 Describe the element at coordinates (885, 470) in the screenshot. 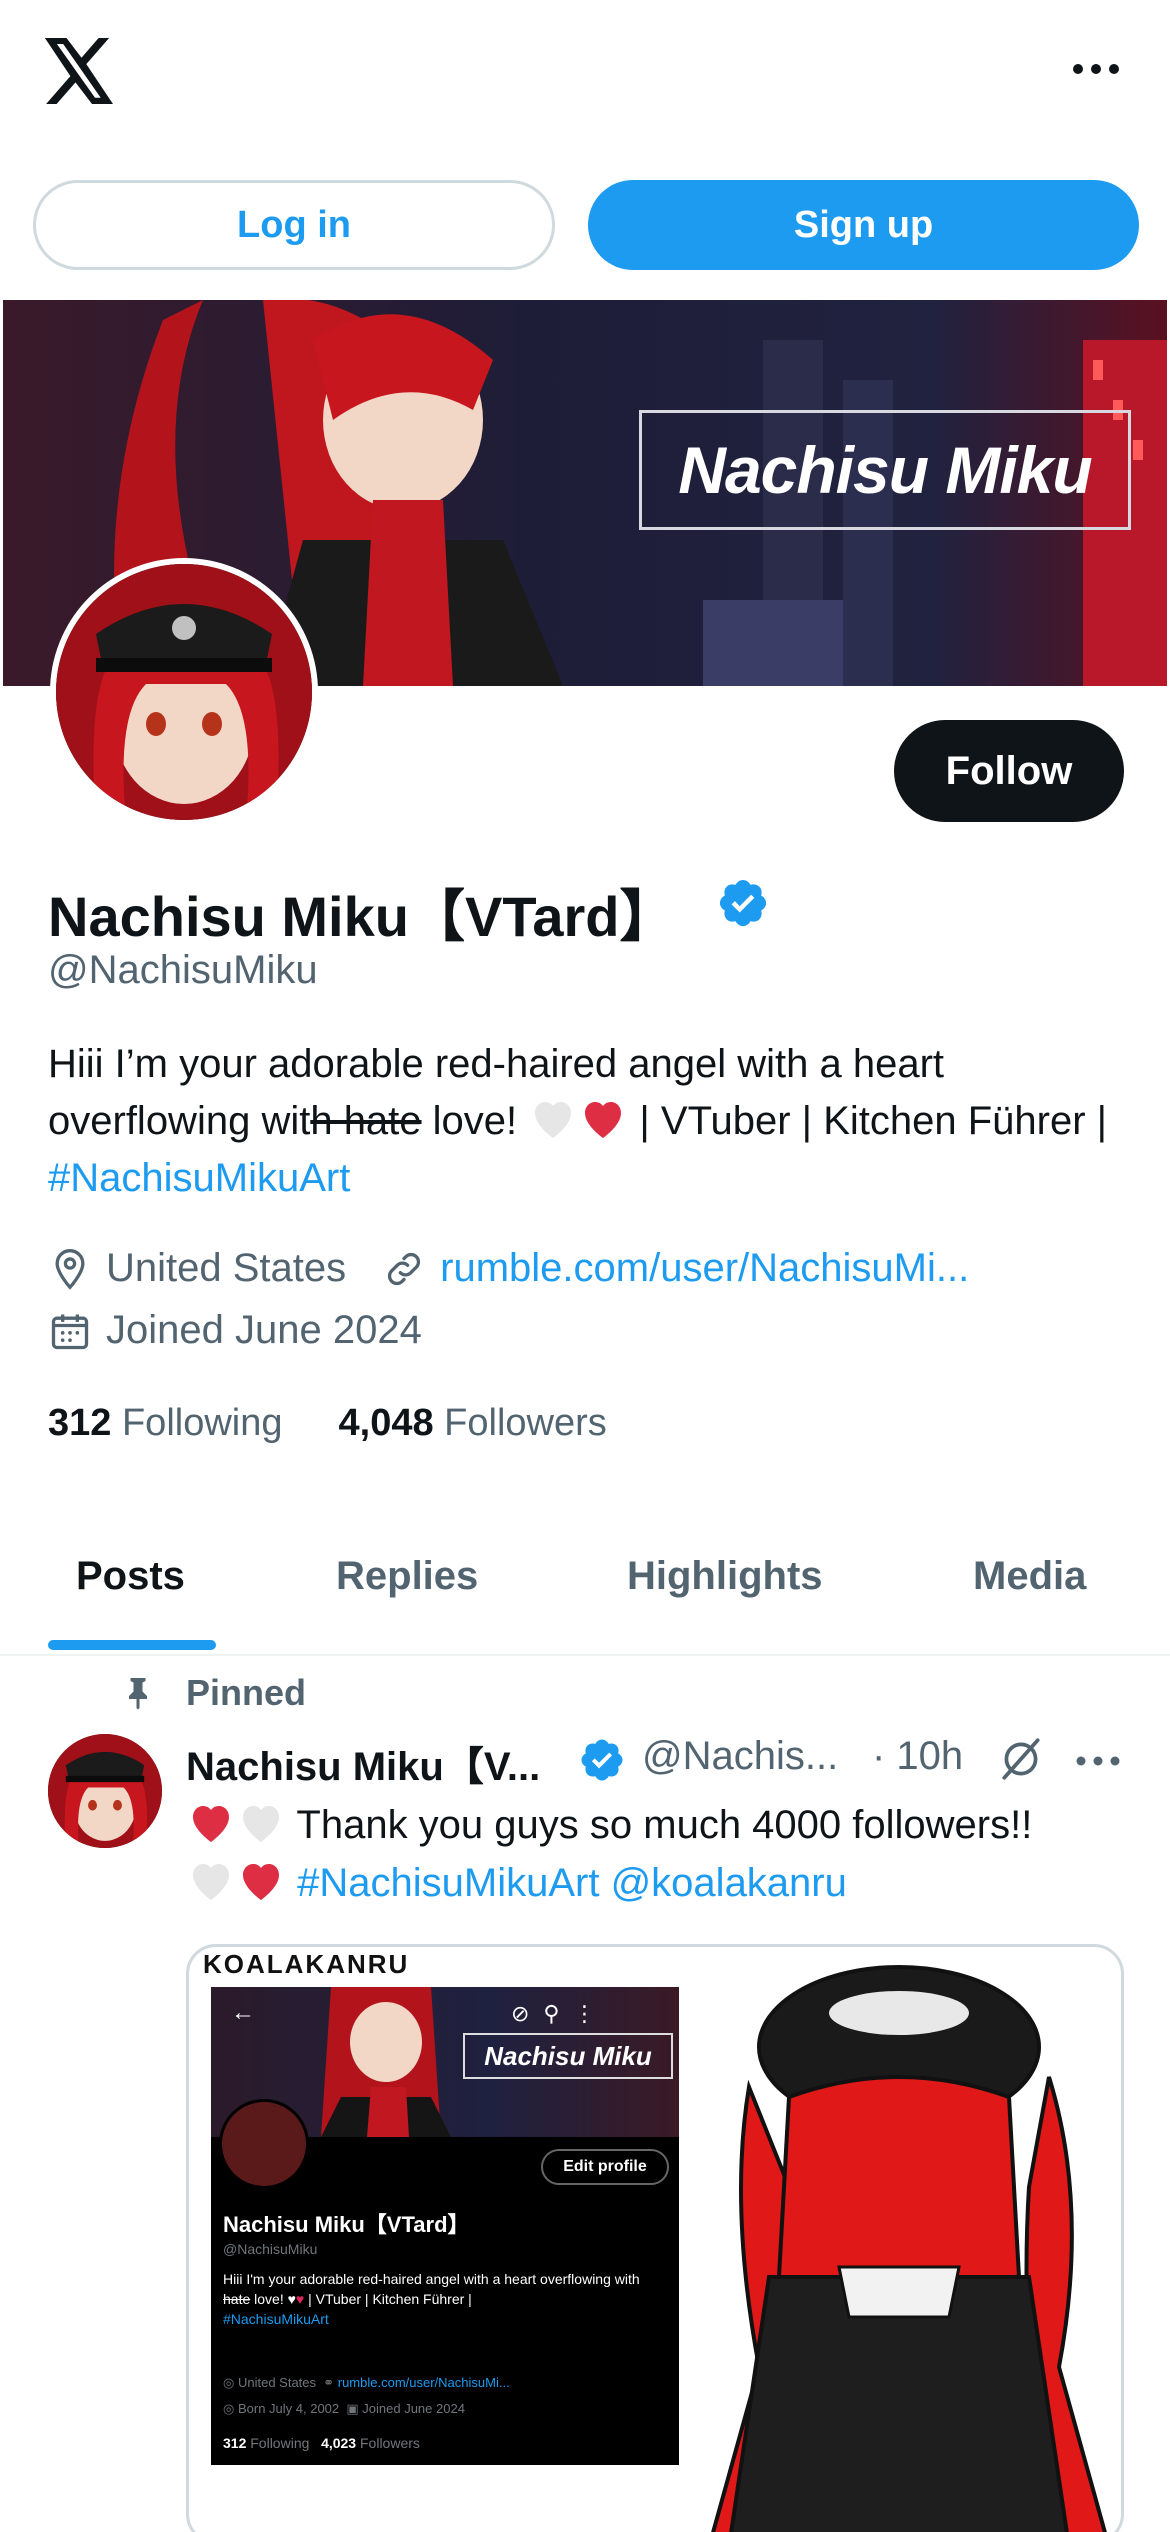

I see `banner-title-text: Nachisu Miku` at that location.